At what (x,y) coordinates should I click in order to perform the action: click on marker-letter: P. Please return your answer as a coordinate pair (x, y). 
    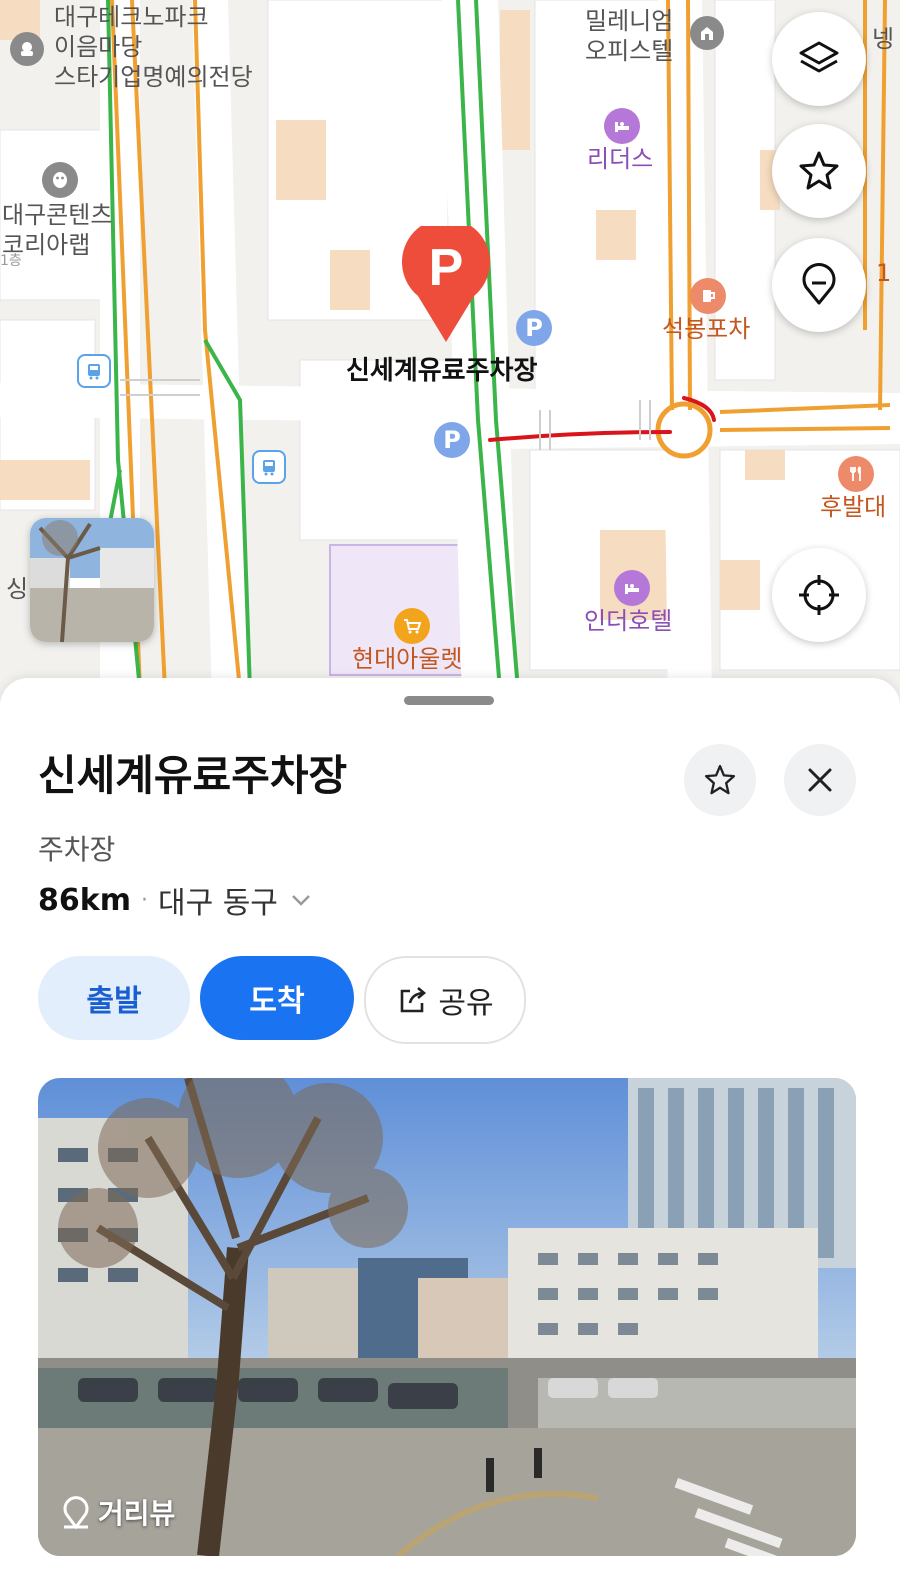
    Looking at the image, I should click on (446, 268).